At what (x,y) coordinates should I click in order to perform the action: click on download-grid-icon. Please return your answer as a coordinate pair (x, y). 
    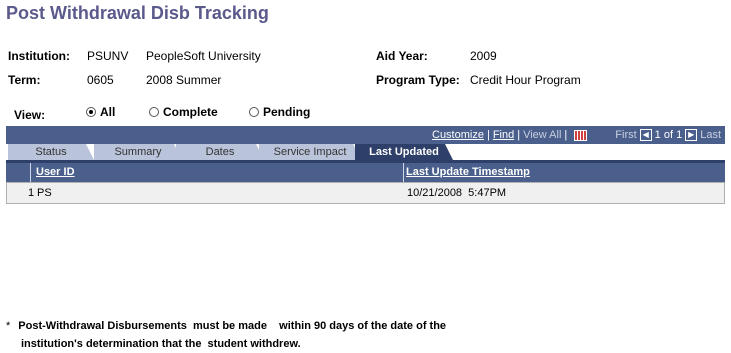
    Looking at the image, I should click on (581, 135).